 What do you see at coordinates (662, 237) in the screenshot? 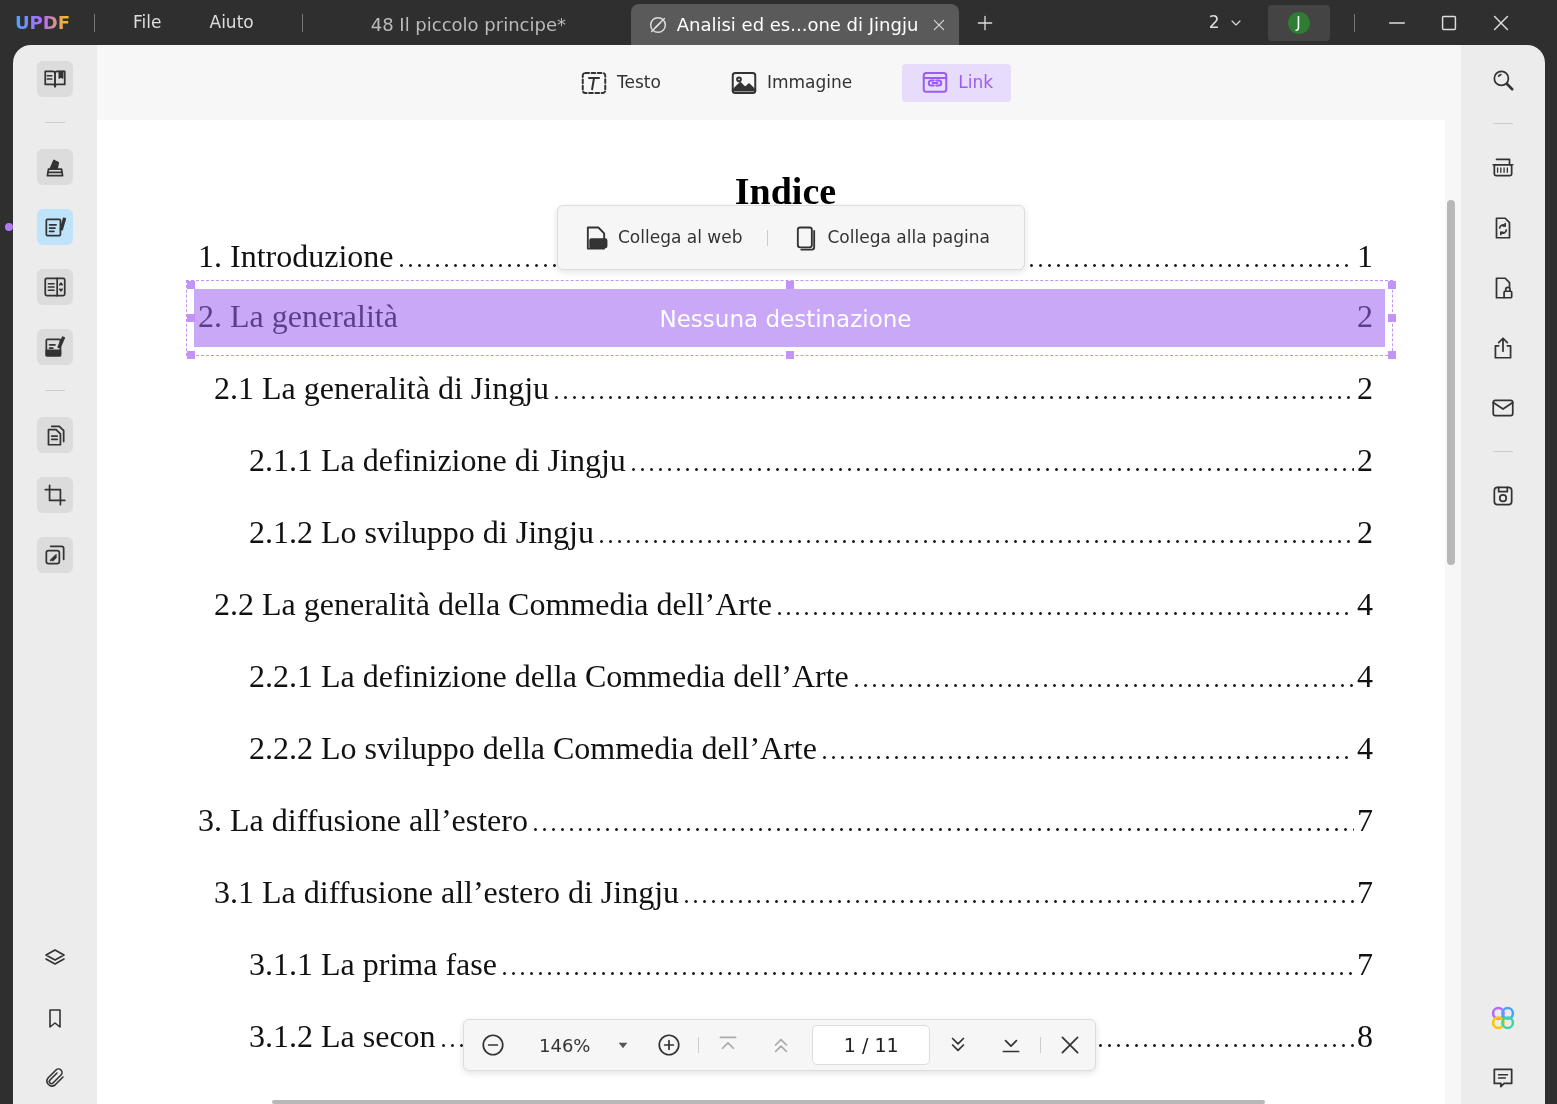
I see `popup-option: Collega al web` at bounding box center [662, 237].